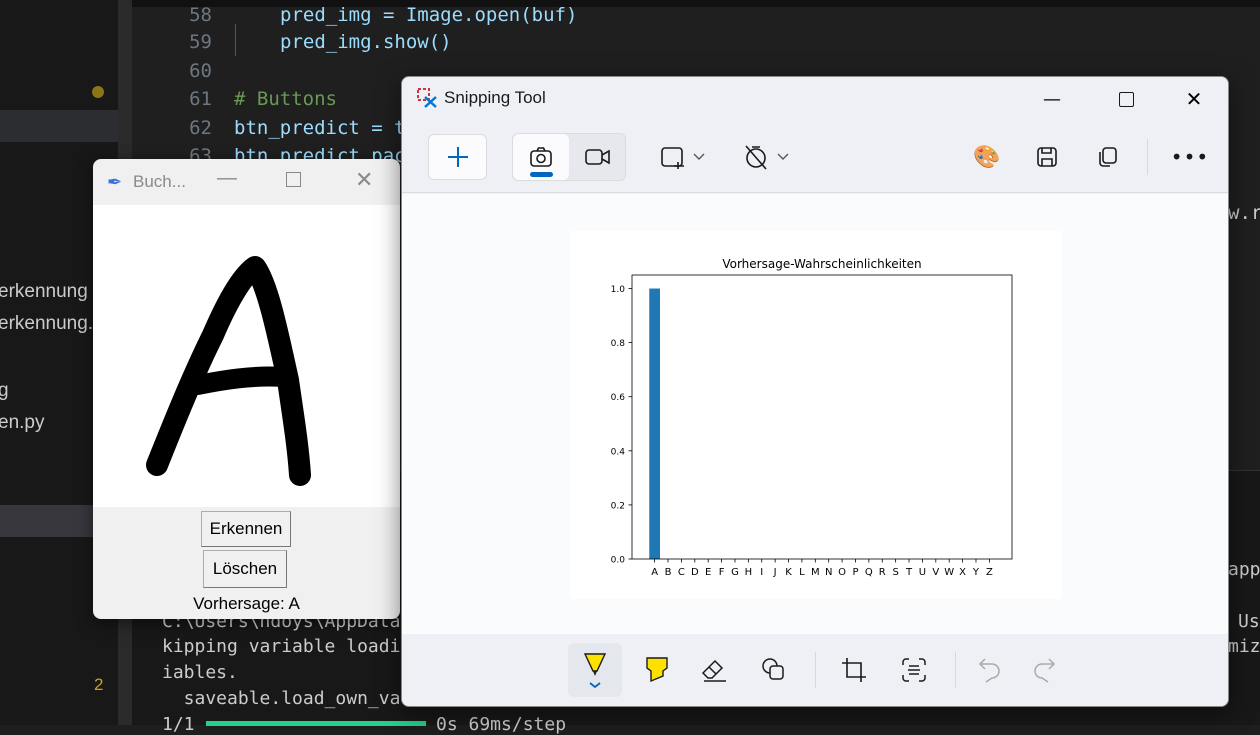  What do you see at coordinates (618, 398) in the screenshot?
I see `y-tick-label: 0.6` at bounding box center [618, 398].